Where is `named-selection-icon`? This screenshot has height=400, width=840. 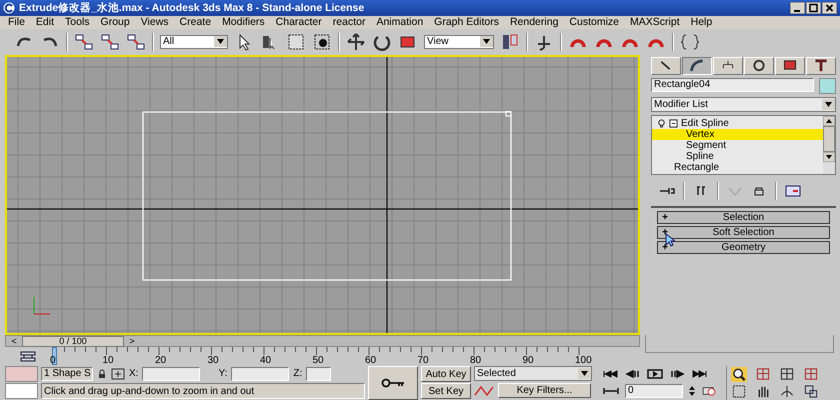 named-selection-icon is located at coordinates (690, 42).